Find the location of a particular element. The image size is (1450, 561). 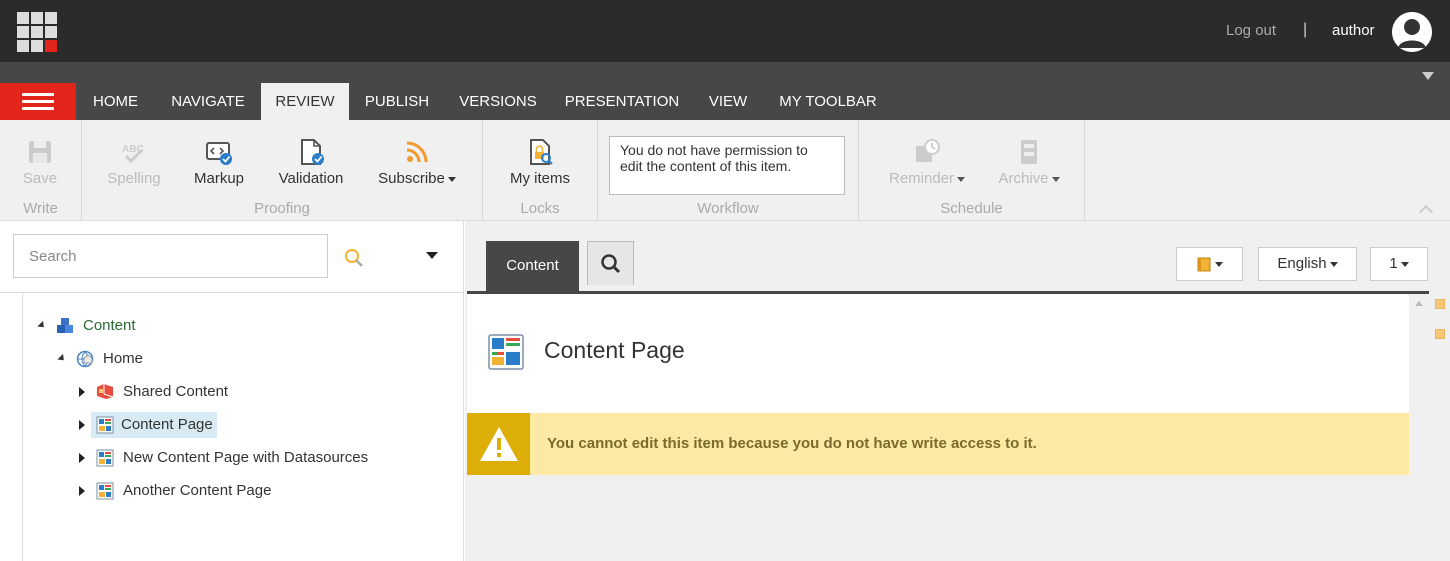

tree-node-new-content-page: New Content Page with Datasources is located at coordinates (256, 458).